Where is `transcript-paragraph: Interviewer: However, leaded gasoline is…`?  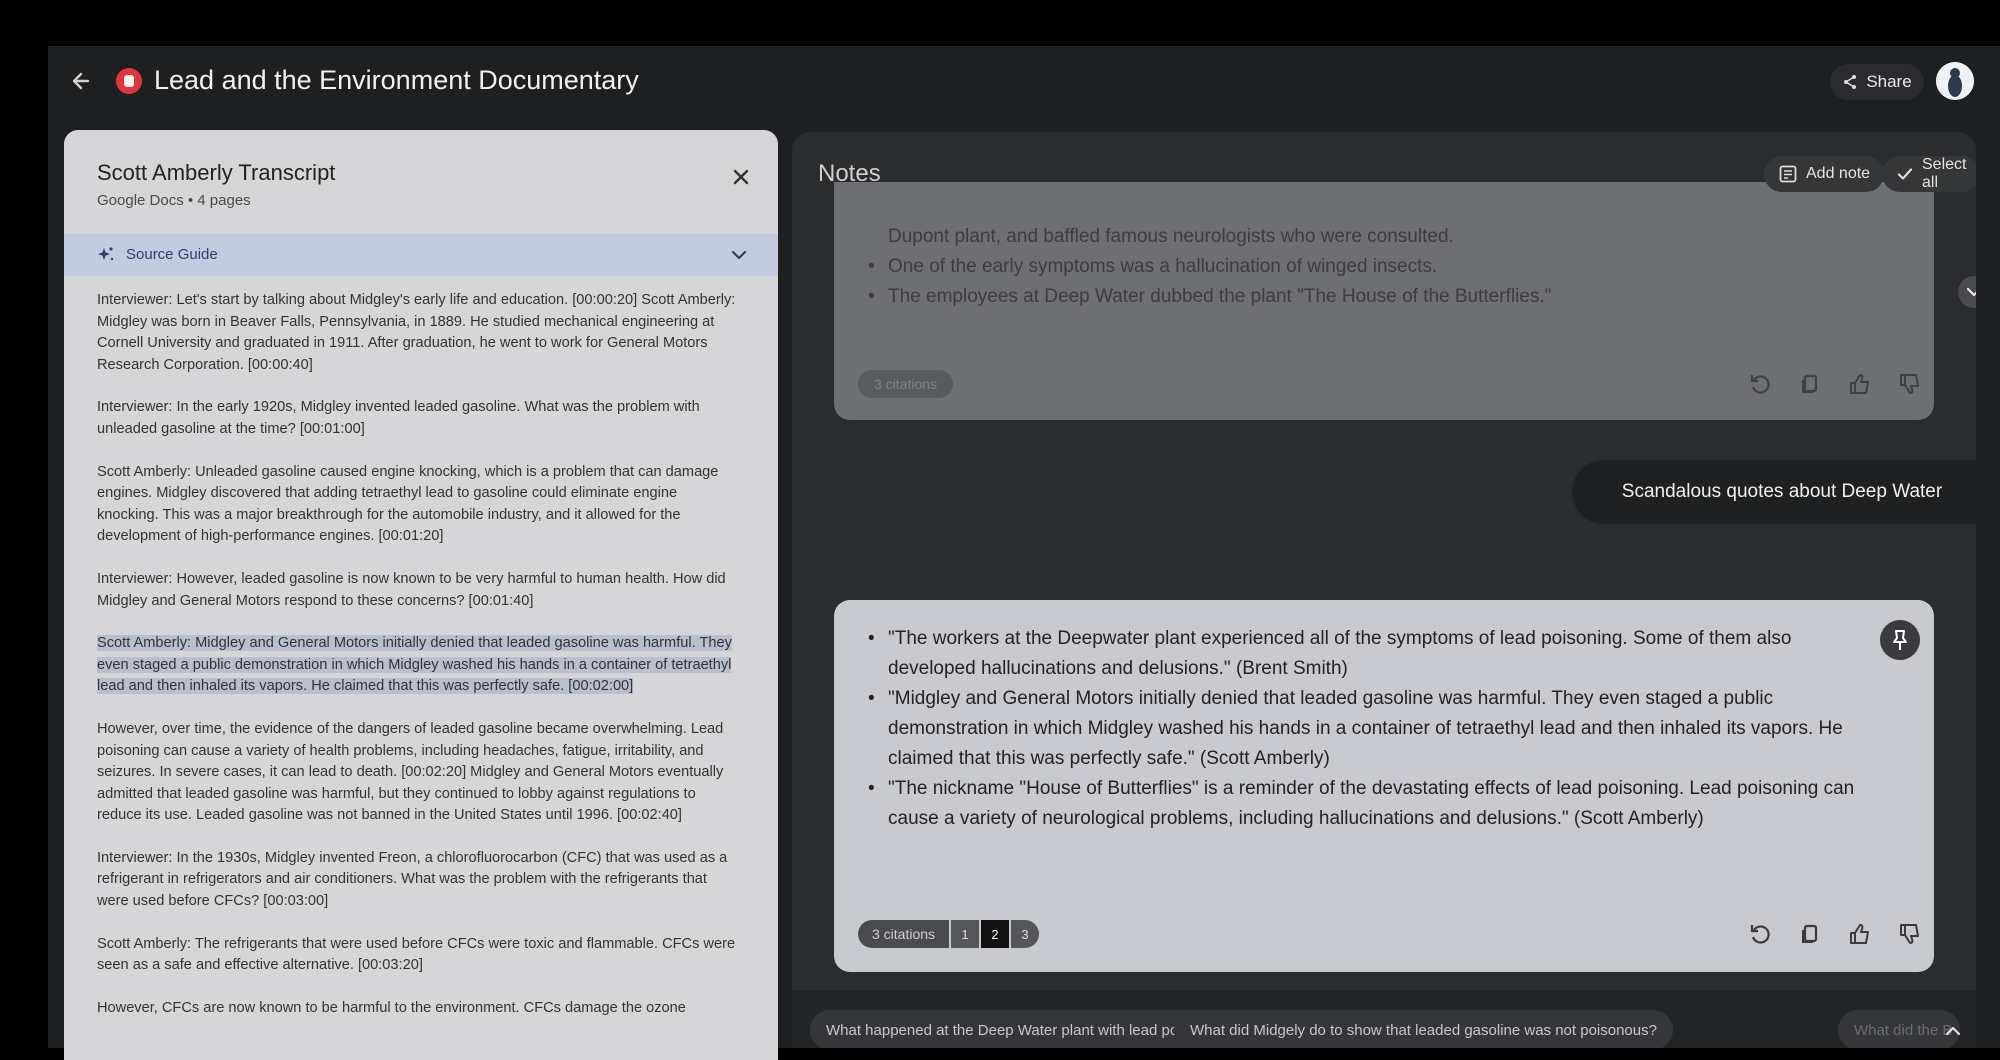 transcript-paragraph: Interviewer: However, leaded gasoline is… is located at coordinates (411, 589).